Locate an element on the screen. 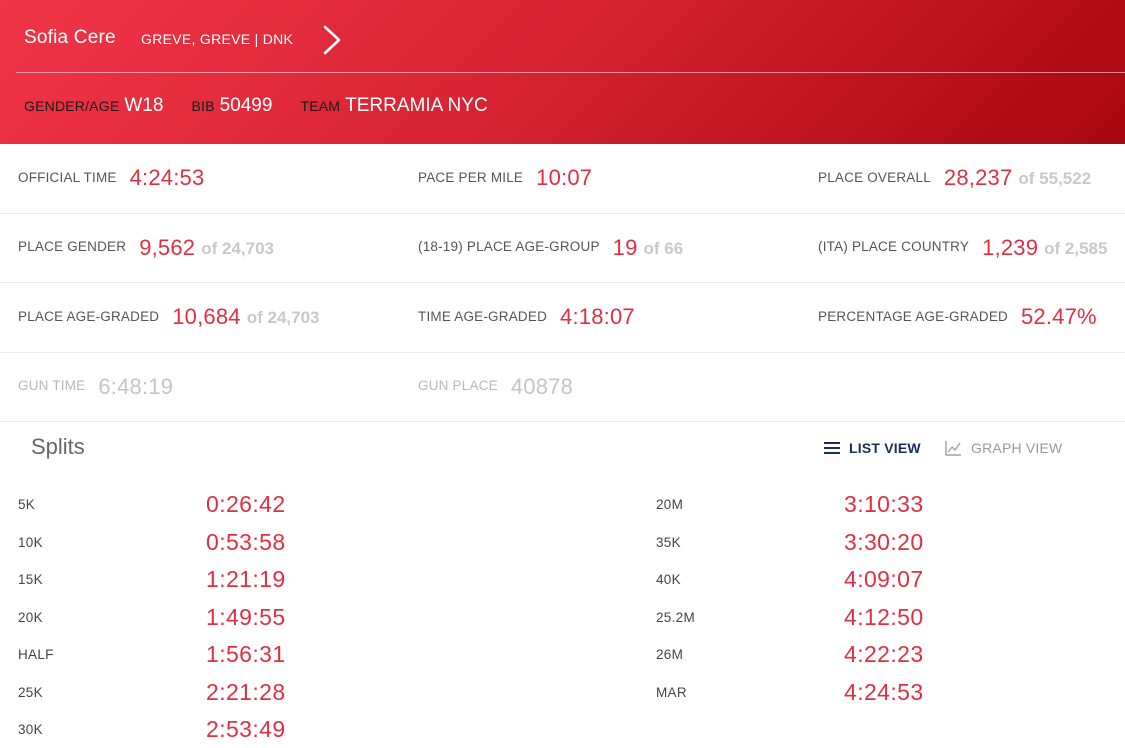 This screenshot has height=748, width=1125. stat-value: 19 is located at coordinates (625, 247).